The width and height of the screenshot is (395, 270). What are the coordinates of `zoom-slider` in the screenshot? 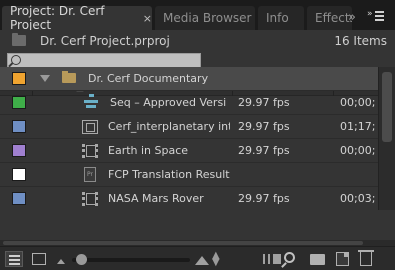 It's located at (131, 260).